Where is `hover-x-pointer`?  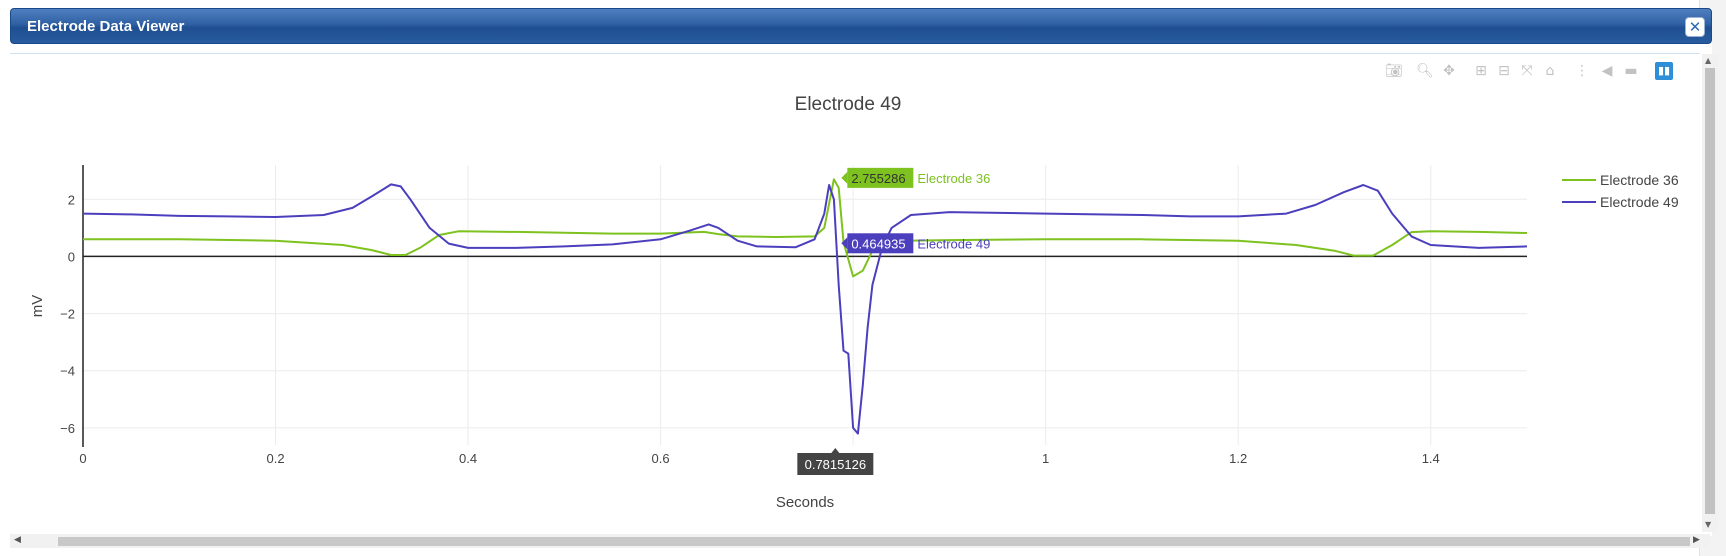
hover-x-pointer is located at coordinates (835, 450).